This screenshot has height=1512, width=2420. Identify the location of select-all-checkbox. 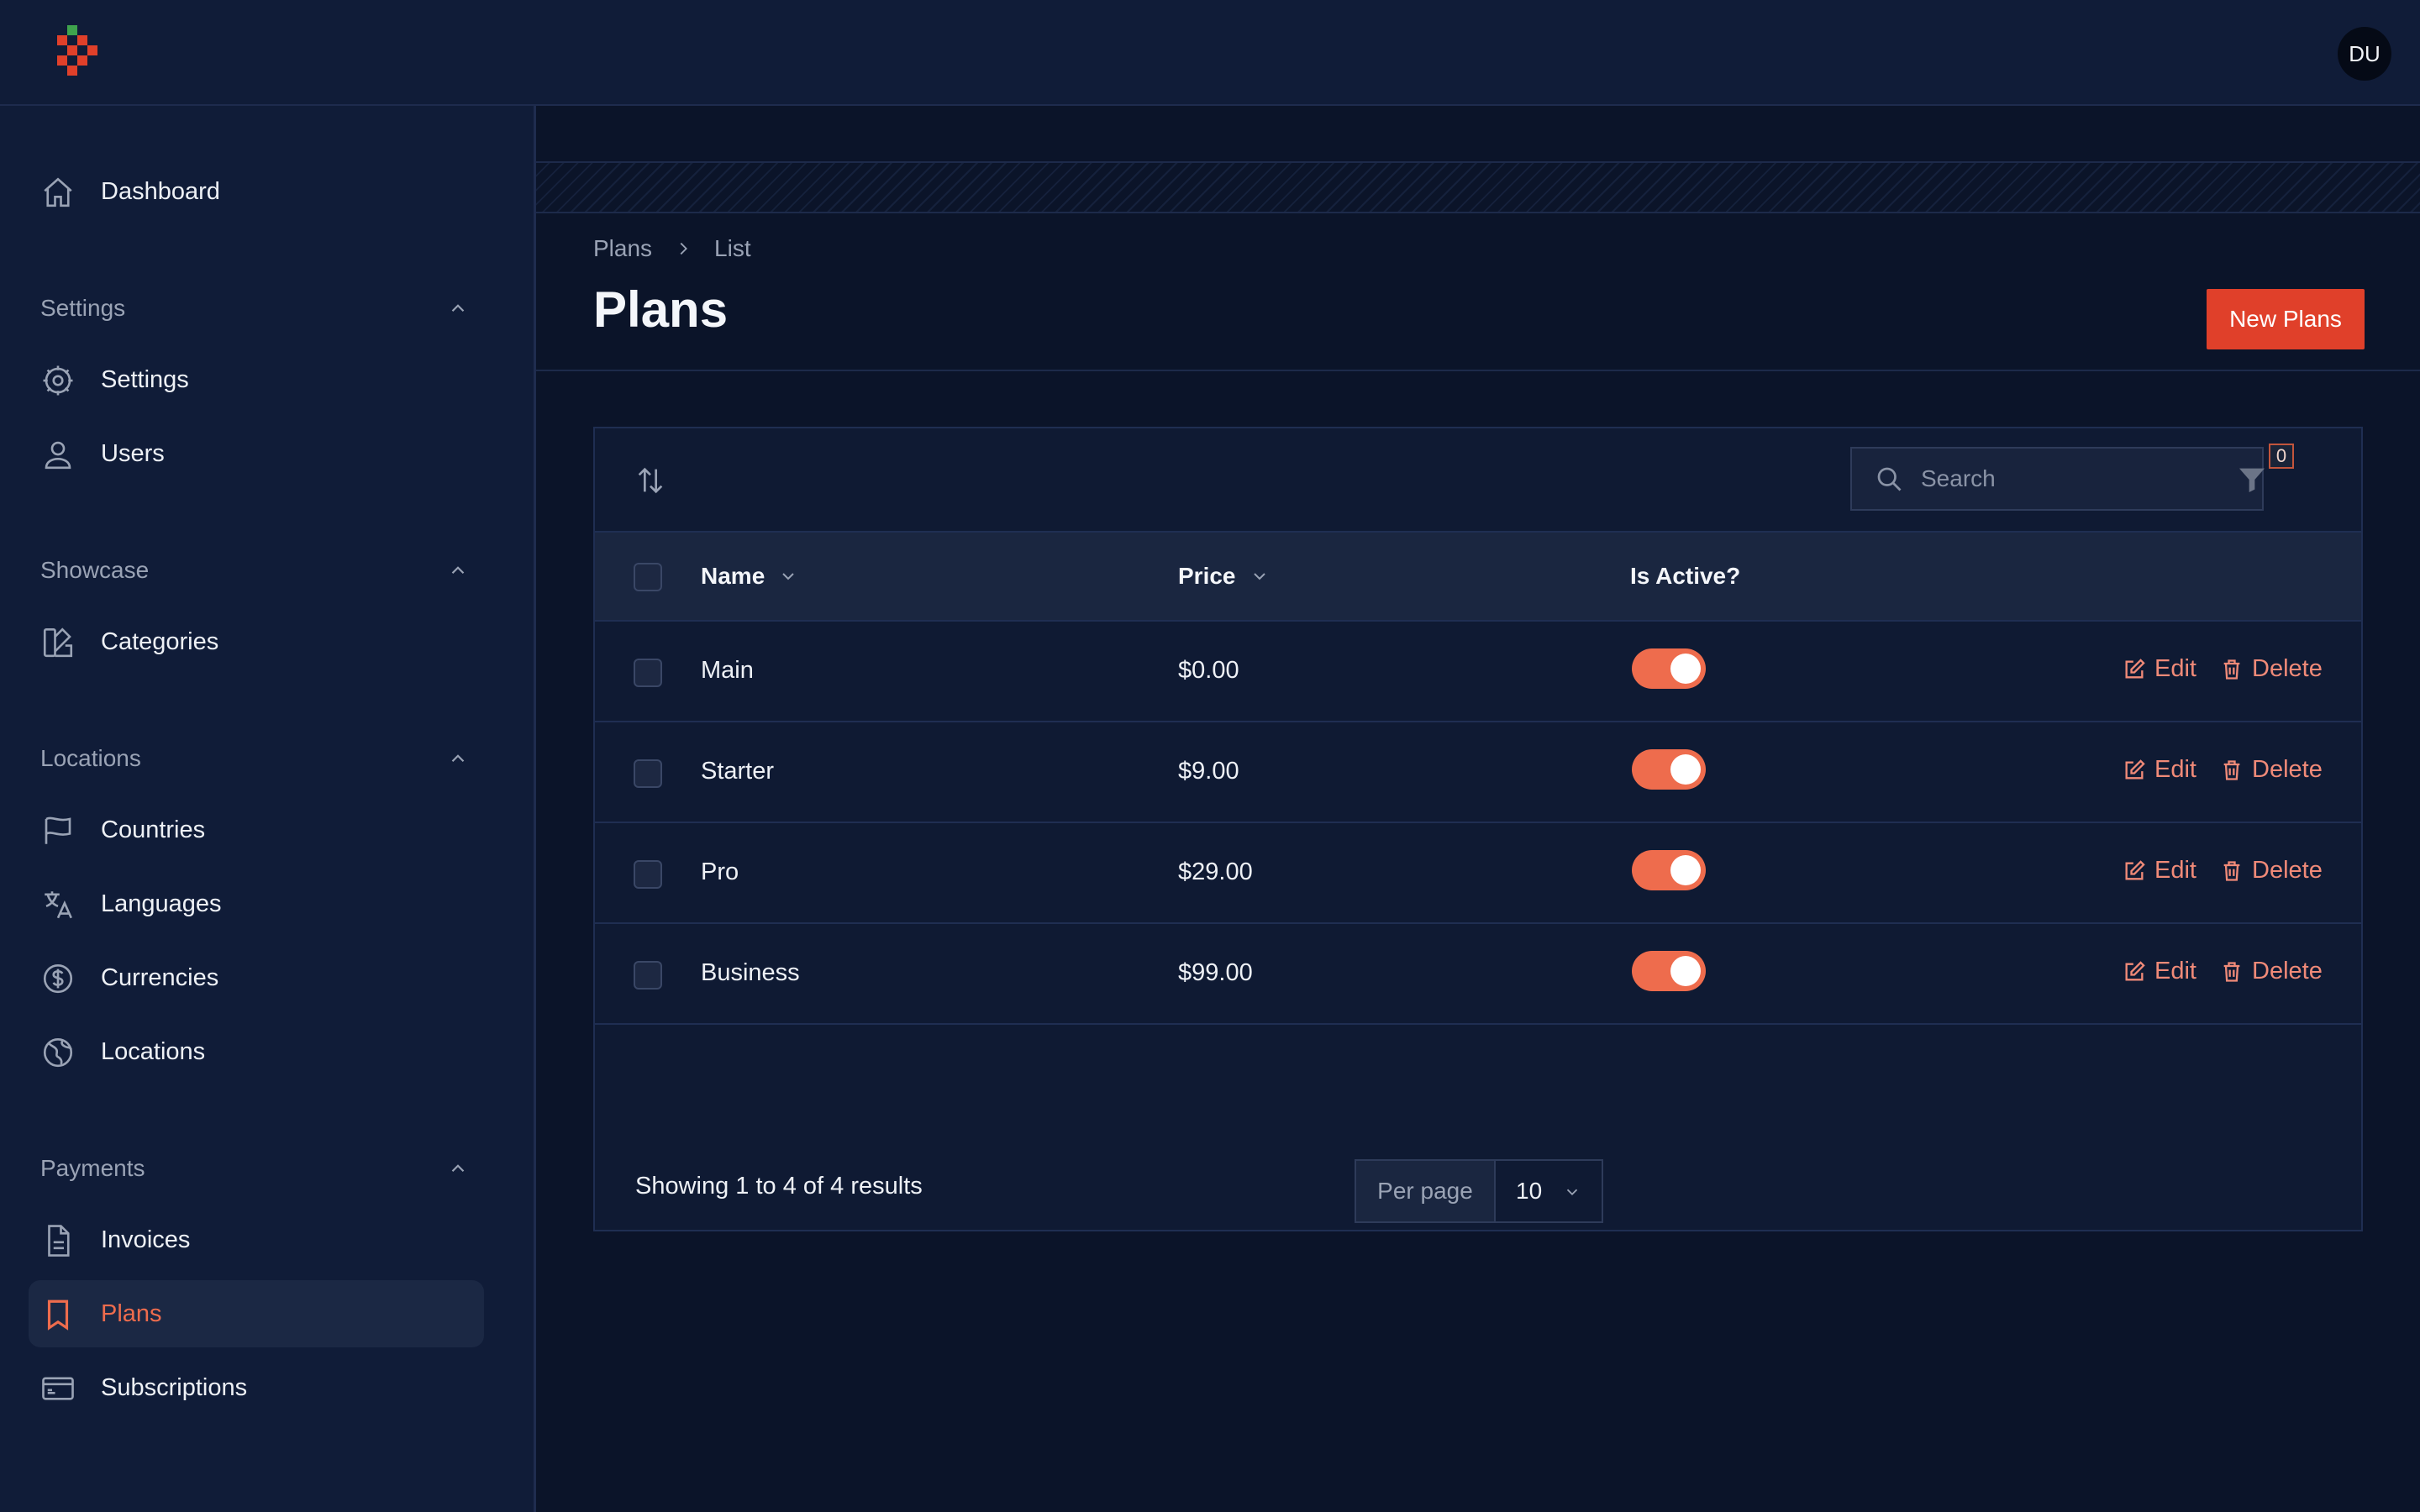
(648, 577).